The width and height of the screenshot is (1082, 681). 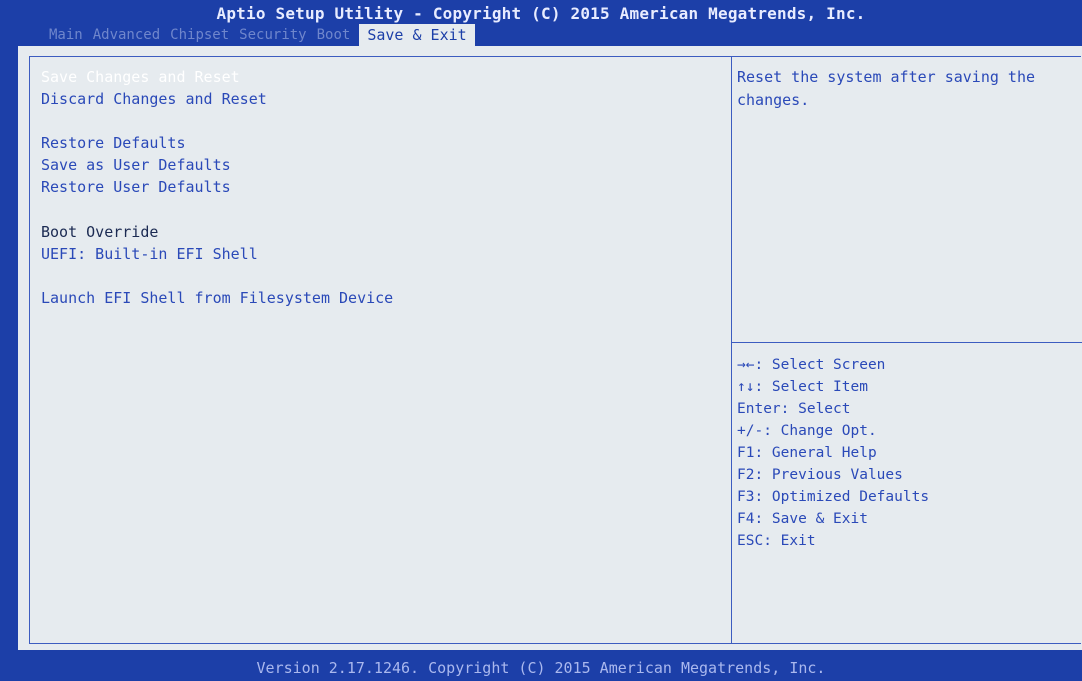 I want to click on key-save-exit: F4: Save & Exit, so click(x=802, y=519).